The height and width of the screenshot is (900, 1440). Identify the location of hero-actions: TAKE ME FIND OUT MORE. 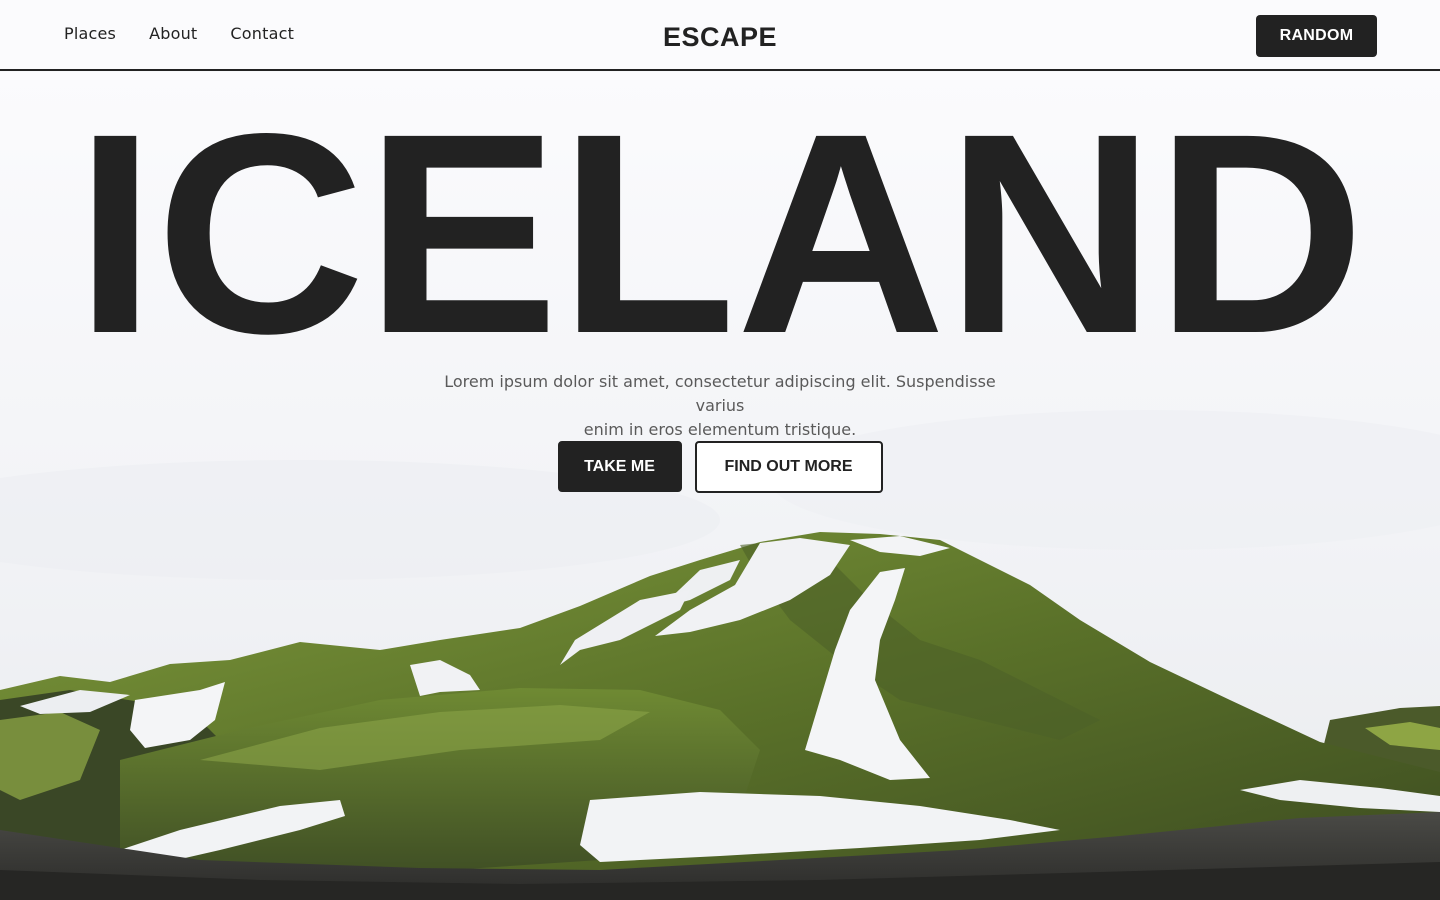
(720, 467).